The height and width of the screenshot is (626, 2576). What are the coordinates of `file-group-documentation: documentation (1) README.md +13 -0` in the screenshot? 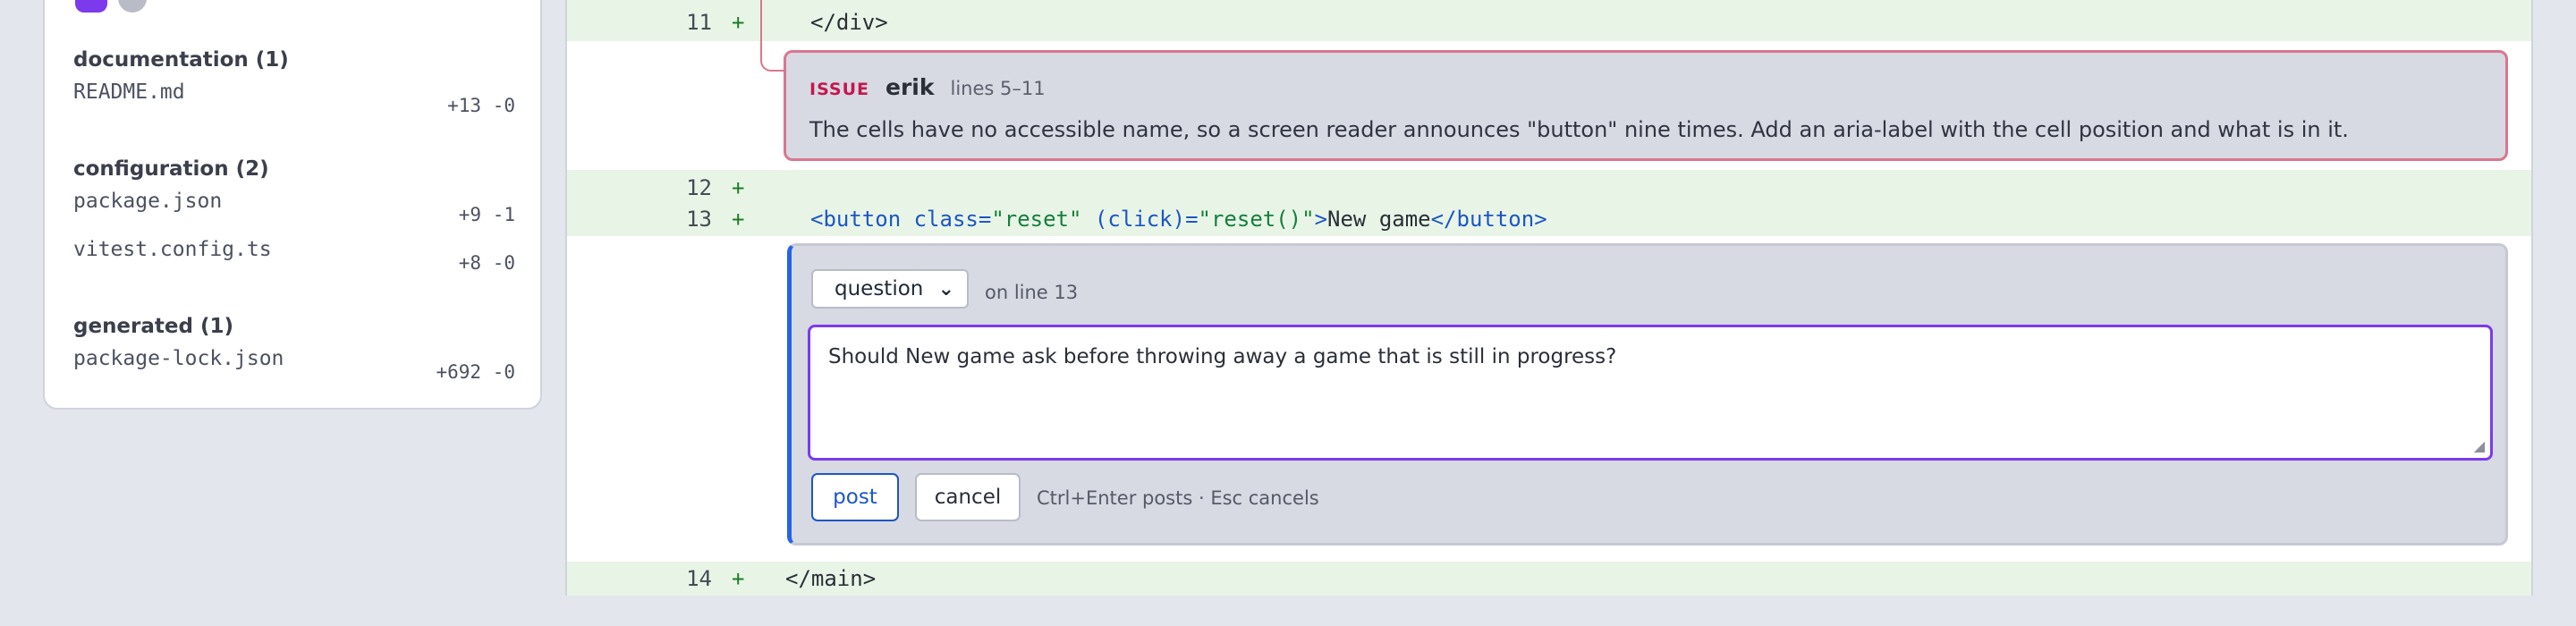 It's located at (294, 84).